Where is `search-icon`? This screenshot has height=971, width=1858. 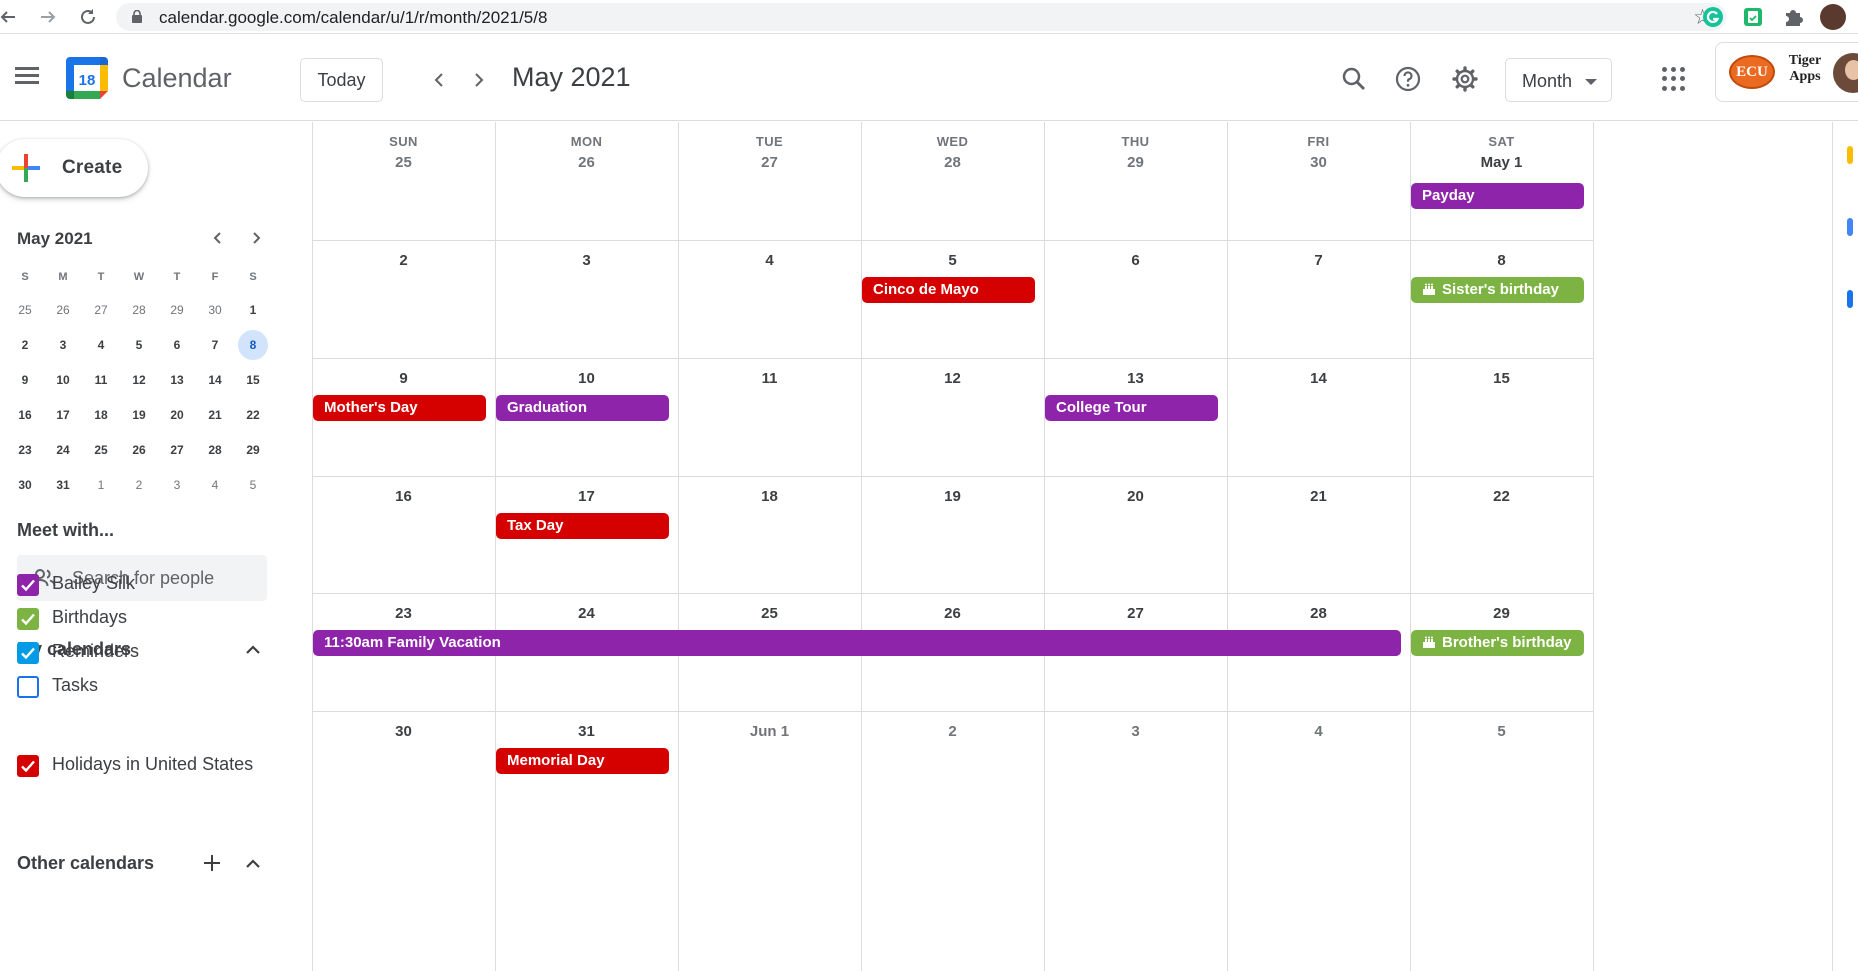 search-icon is located at coordinates (1354, 79).